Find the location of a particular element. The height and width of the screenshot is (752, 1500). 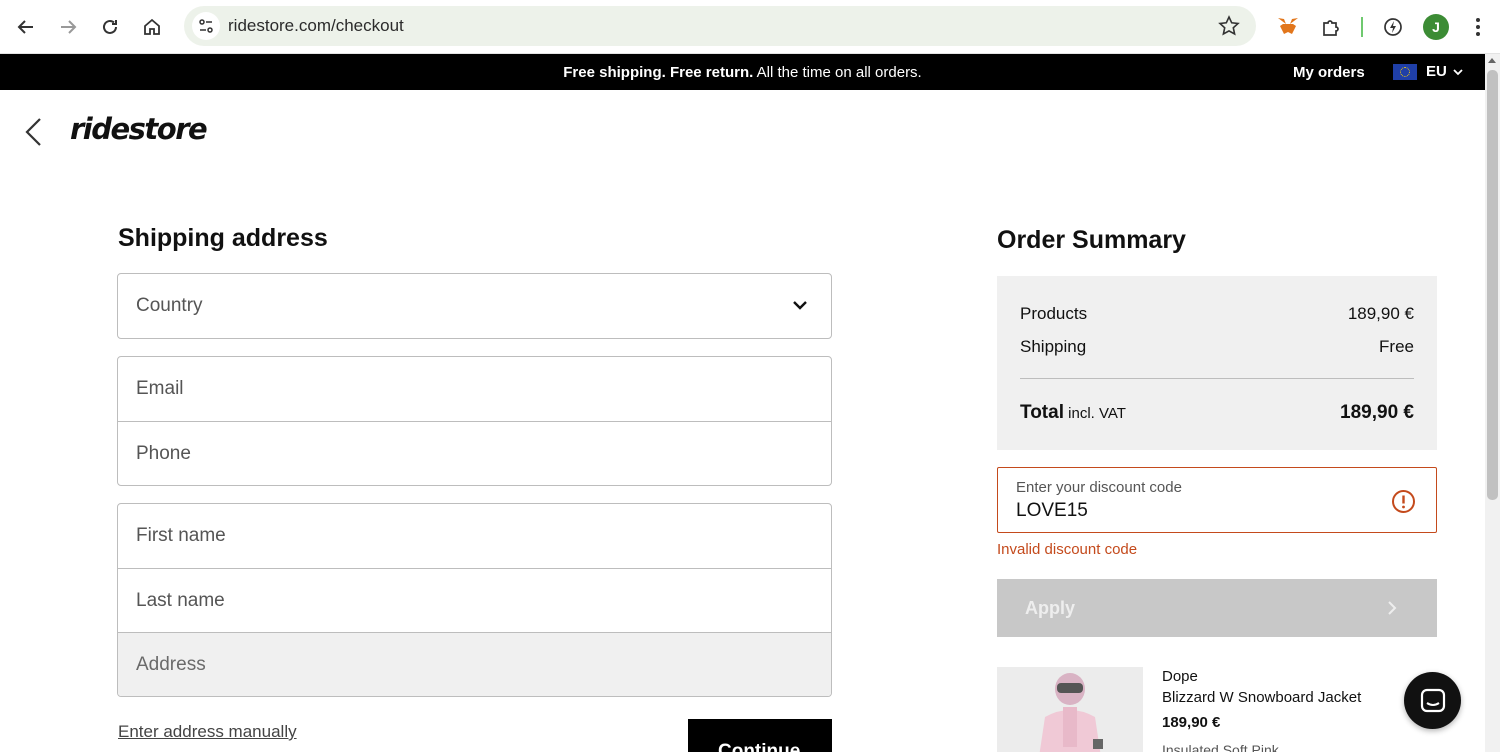

chat-support-button is located at coordinates (1432, 700).